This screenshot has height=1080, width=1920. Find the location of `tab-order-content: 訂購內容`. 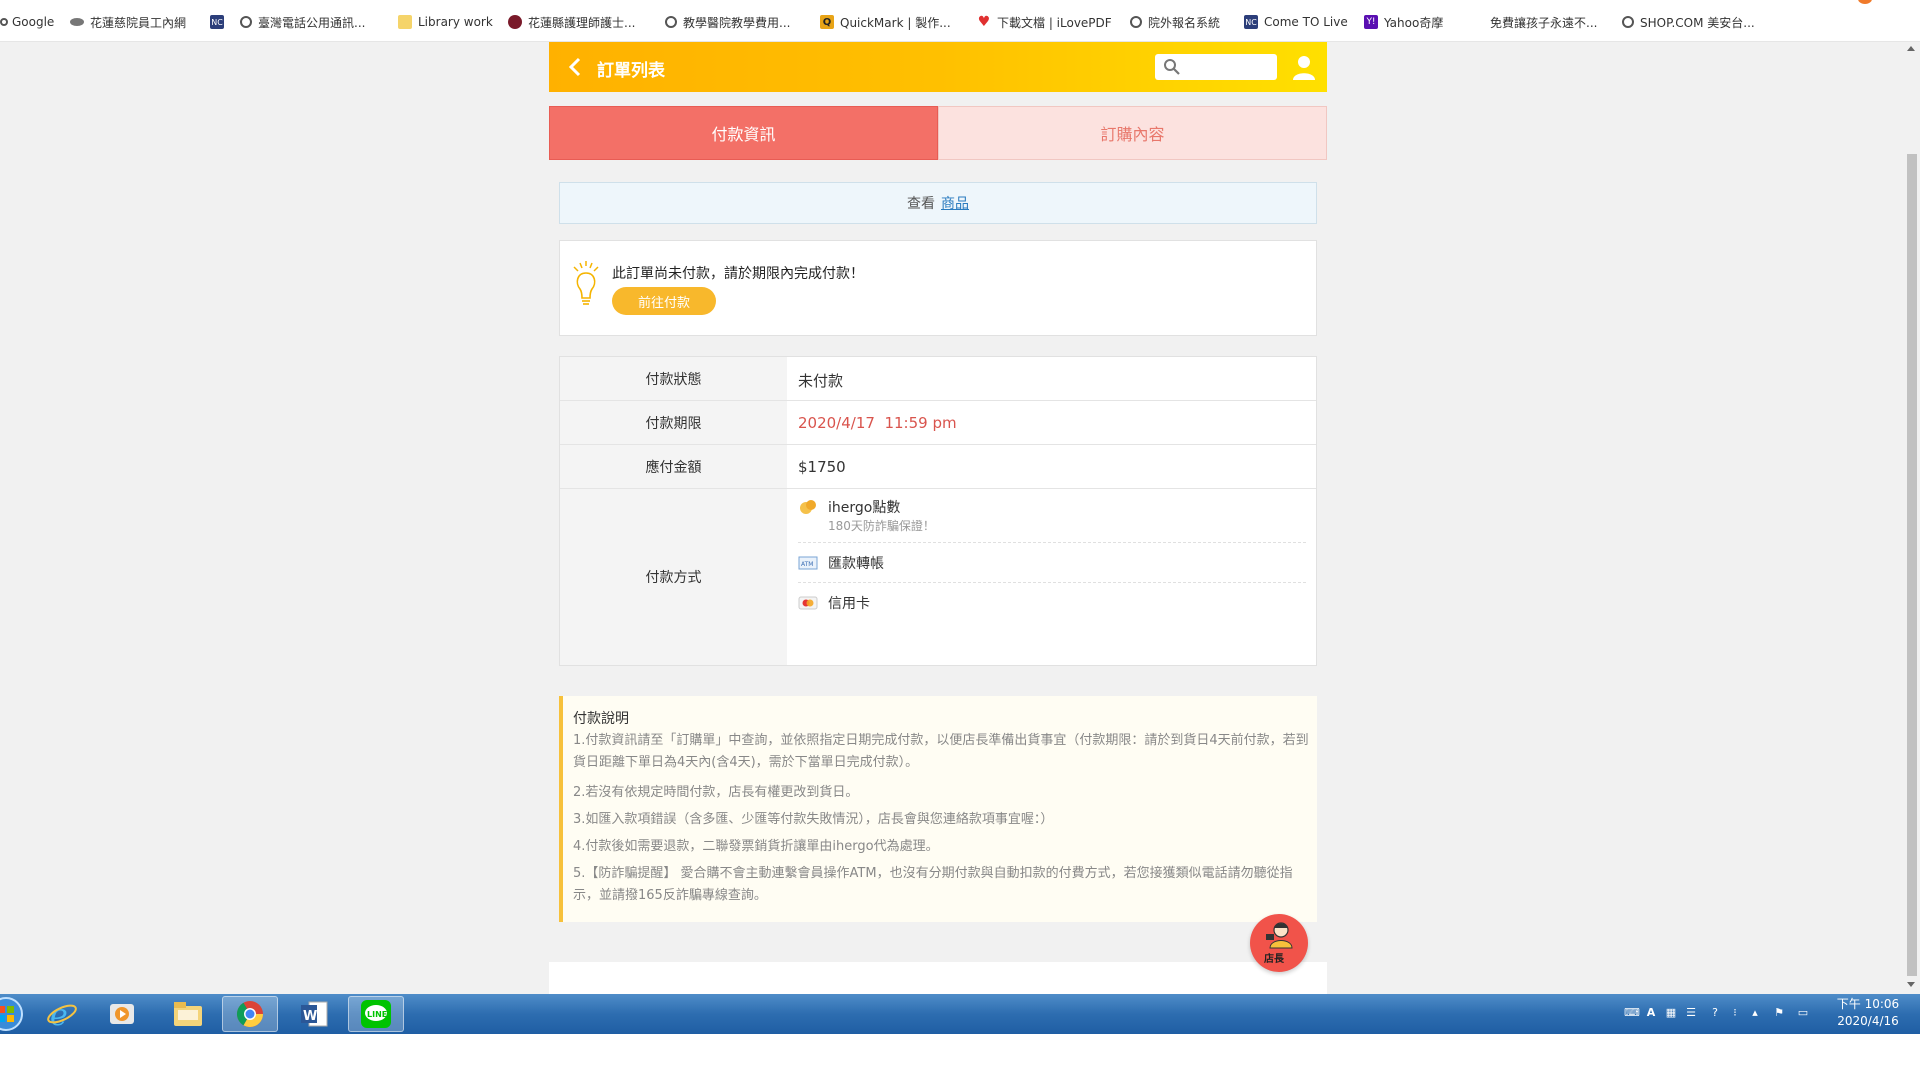

tab-order-content: 訂購內容 is located at coordinates (1132, 133).